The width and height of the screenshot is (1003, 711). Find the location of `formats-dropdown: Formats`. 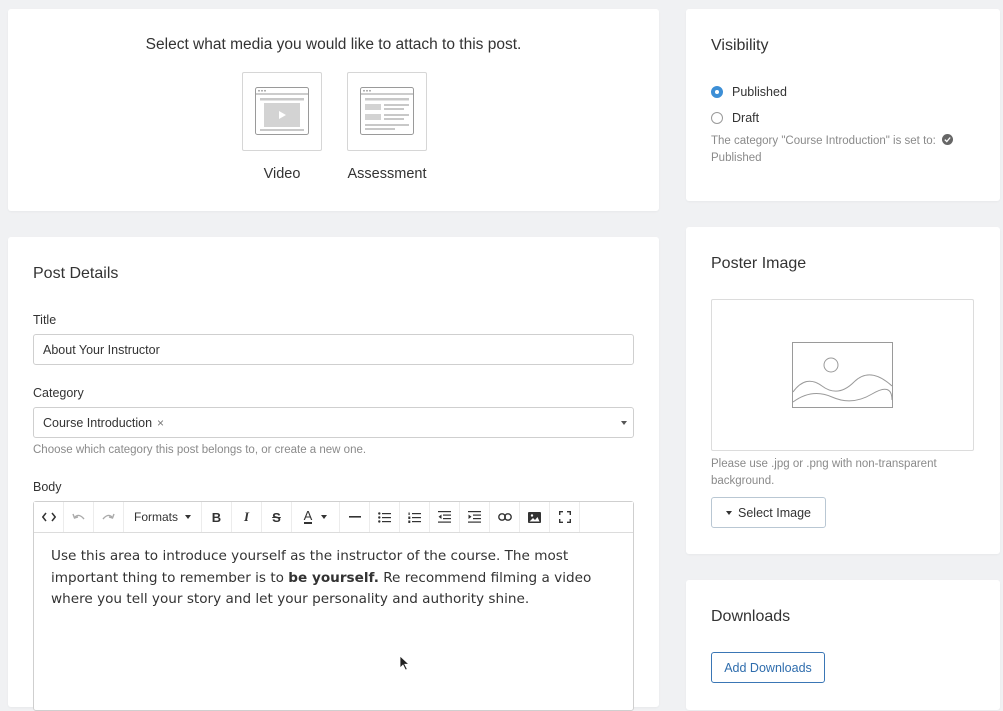

formats-dropdown: Formats is located at coordinates (163, 517).